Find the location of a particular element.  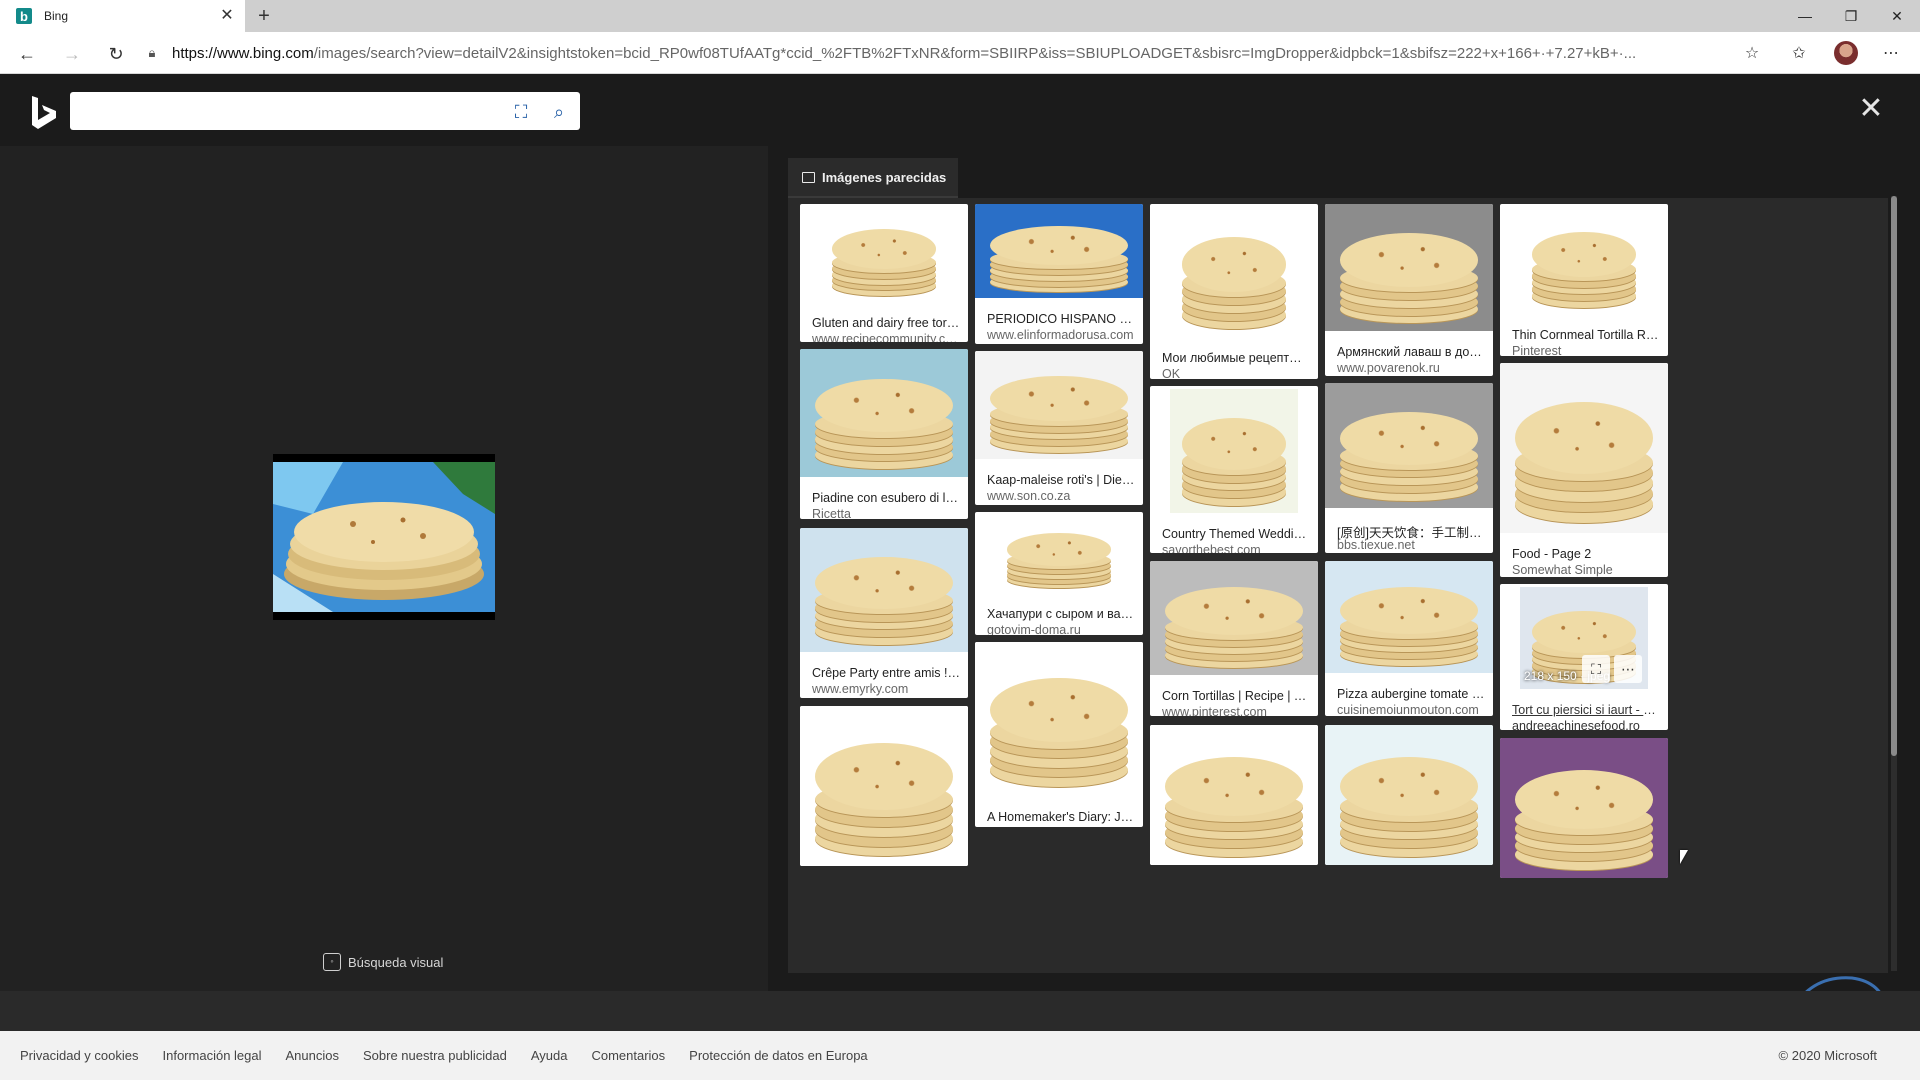

restore-icon: ❐ is located at coordinates (1851, 16).